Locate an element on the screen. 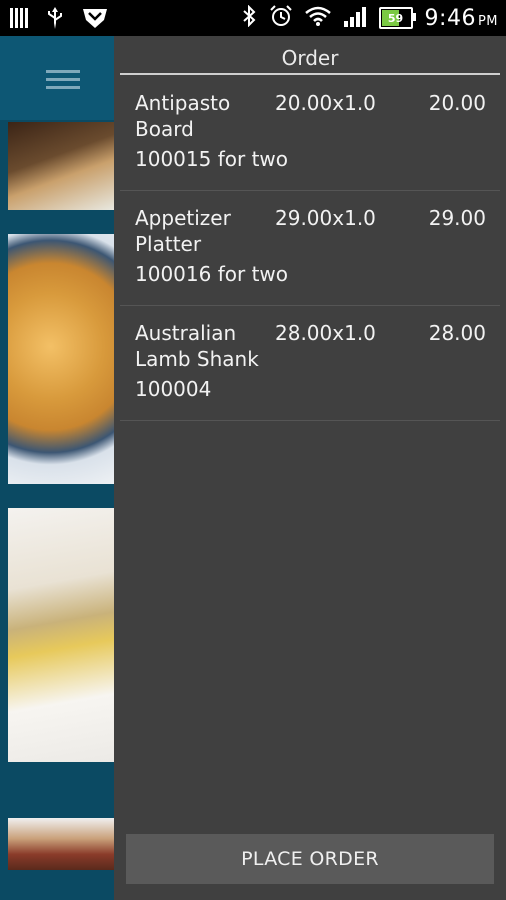 This screenshot has width=506, height=900. item-price-qty: 29.00x1.0 is located at coordinates (325, 218).